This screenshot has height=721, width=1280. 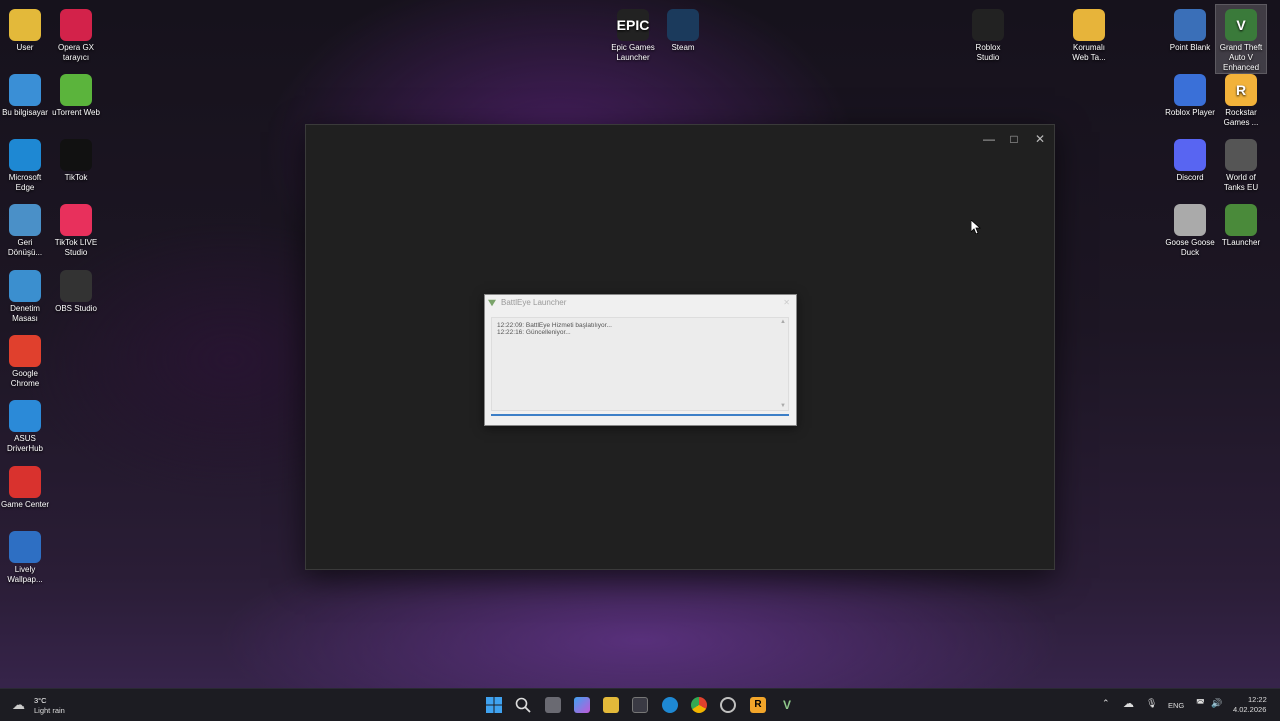 What do you see at coordinates (787, 705) in the screenshot?
I see `gta-v-icon: V` at bounding box center [787, 705].